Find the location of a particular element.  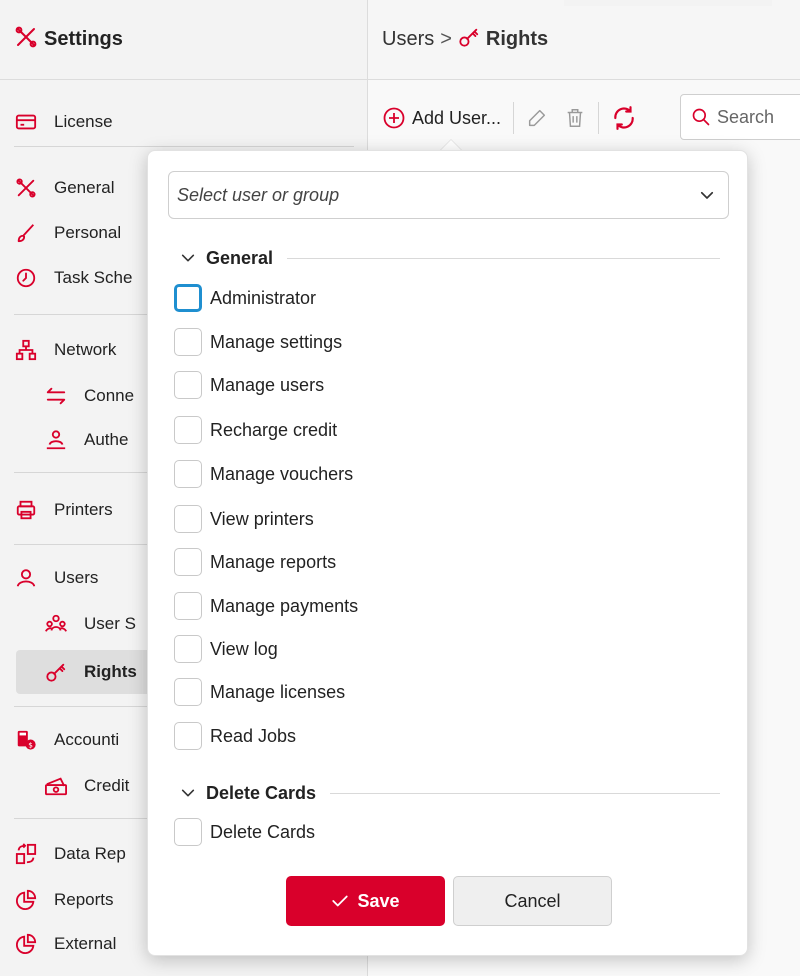

sidebar-item-reports: Reports is located at coordinates (64, 900).